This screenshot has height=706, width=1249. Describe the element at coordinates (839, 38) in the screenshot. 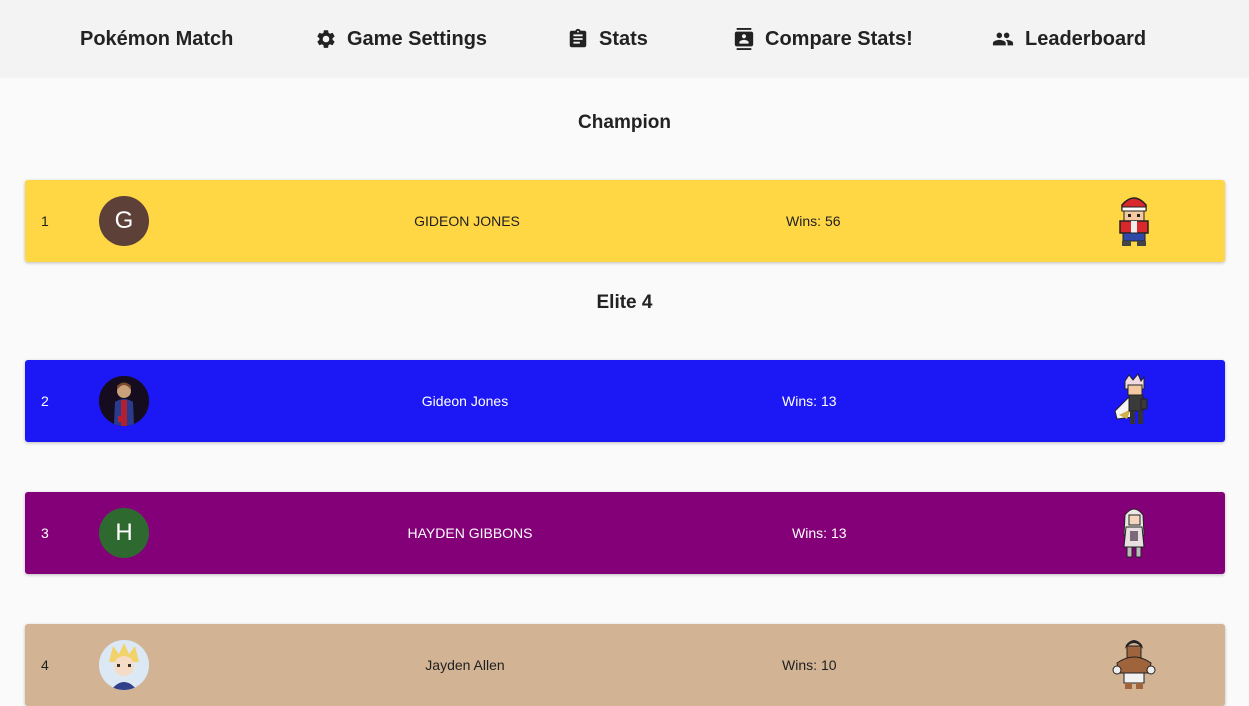

I see `nav-compare-stats-label: Compare Stats!` at that location.